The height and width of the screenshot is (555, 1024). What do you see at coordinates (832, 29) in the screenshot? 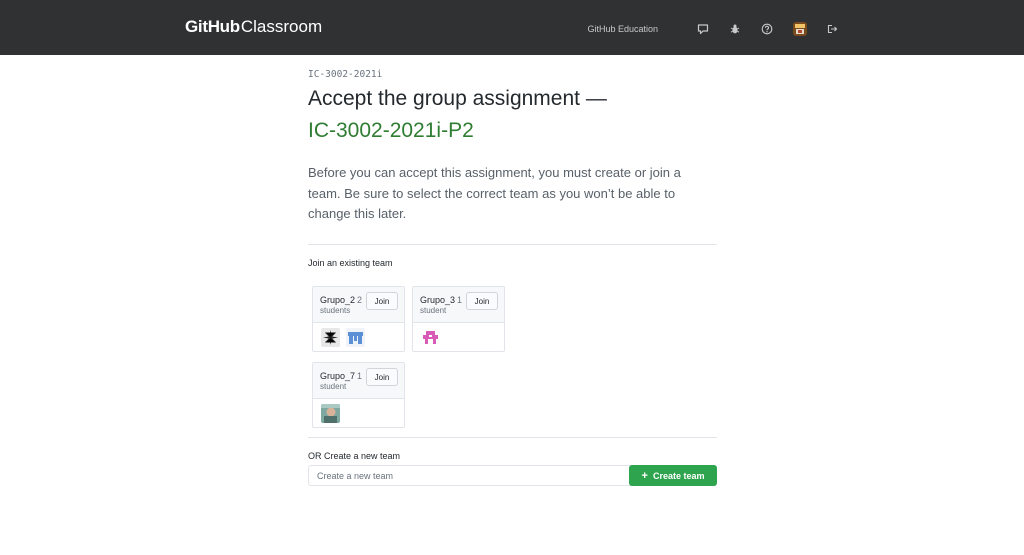
I see `sign-out-icon` at bounding box center [832, 29].